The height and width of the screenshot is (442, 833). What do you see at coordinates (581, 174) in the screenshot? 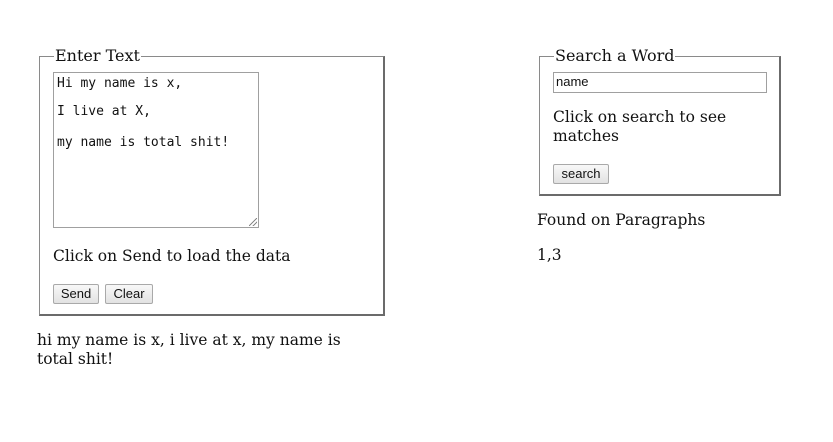
I see `search-button: search` at bounding box center [581, 174].